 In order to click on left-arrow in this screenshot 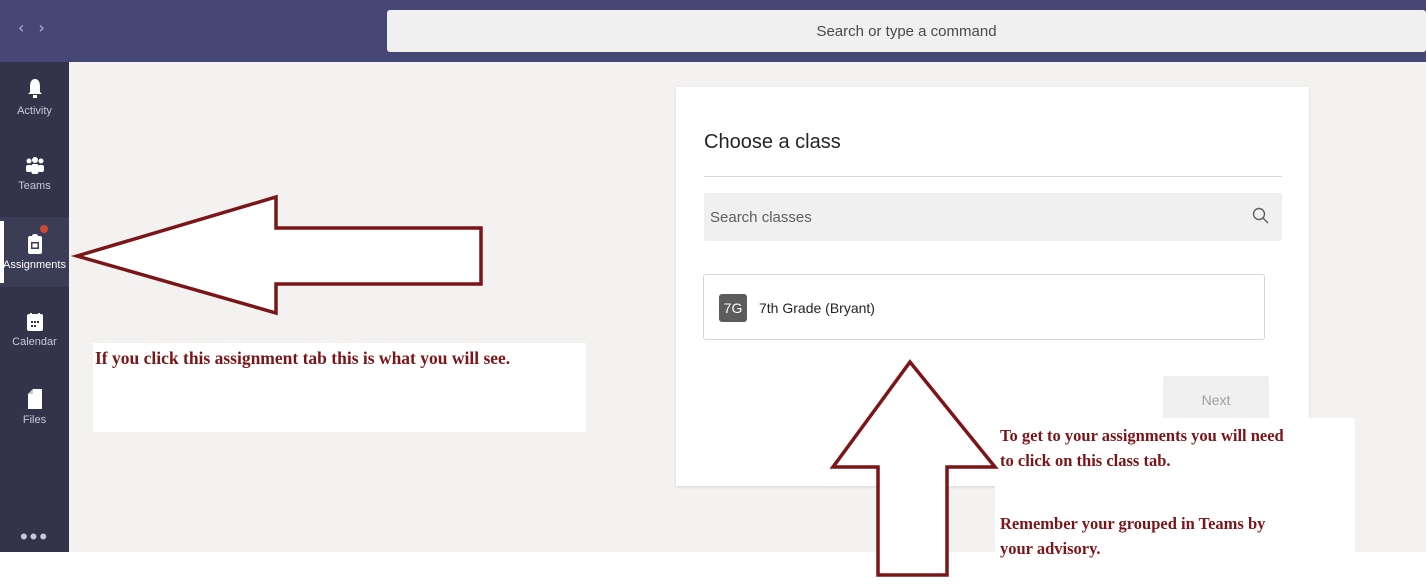, I will do `click(276, 255)`.